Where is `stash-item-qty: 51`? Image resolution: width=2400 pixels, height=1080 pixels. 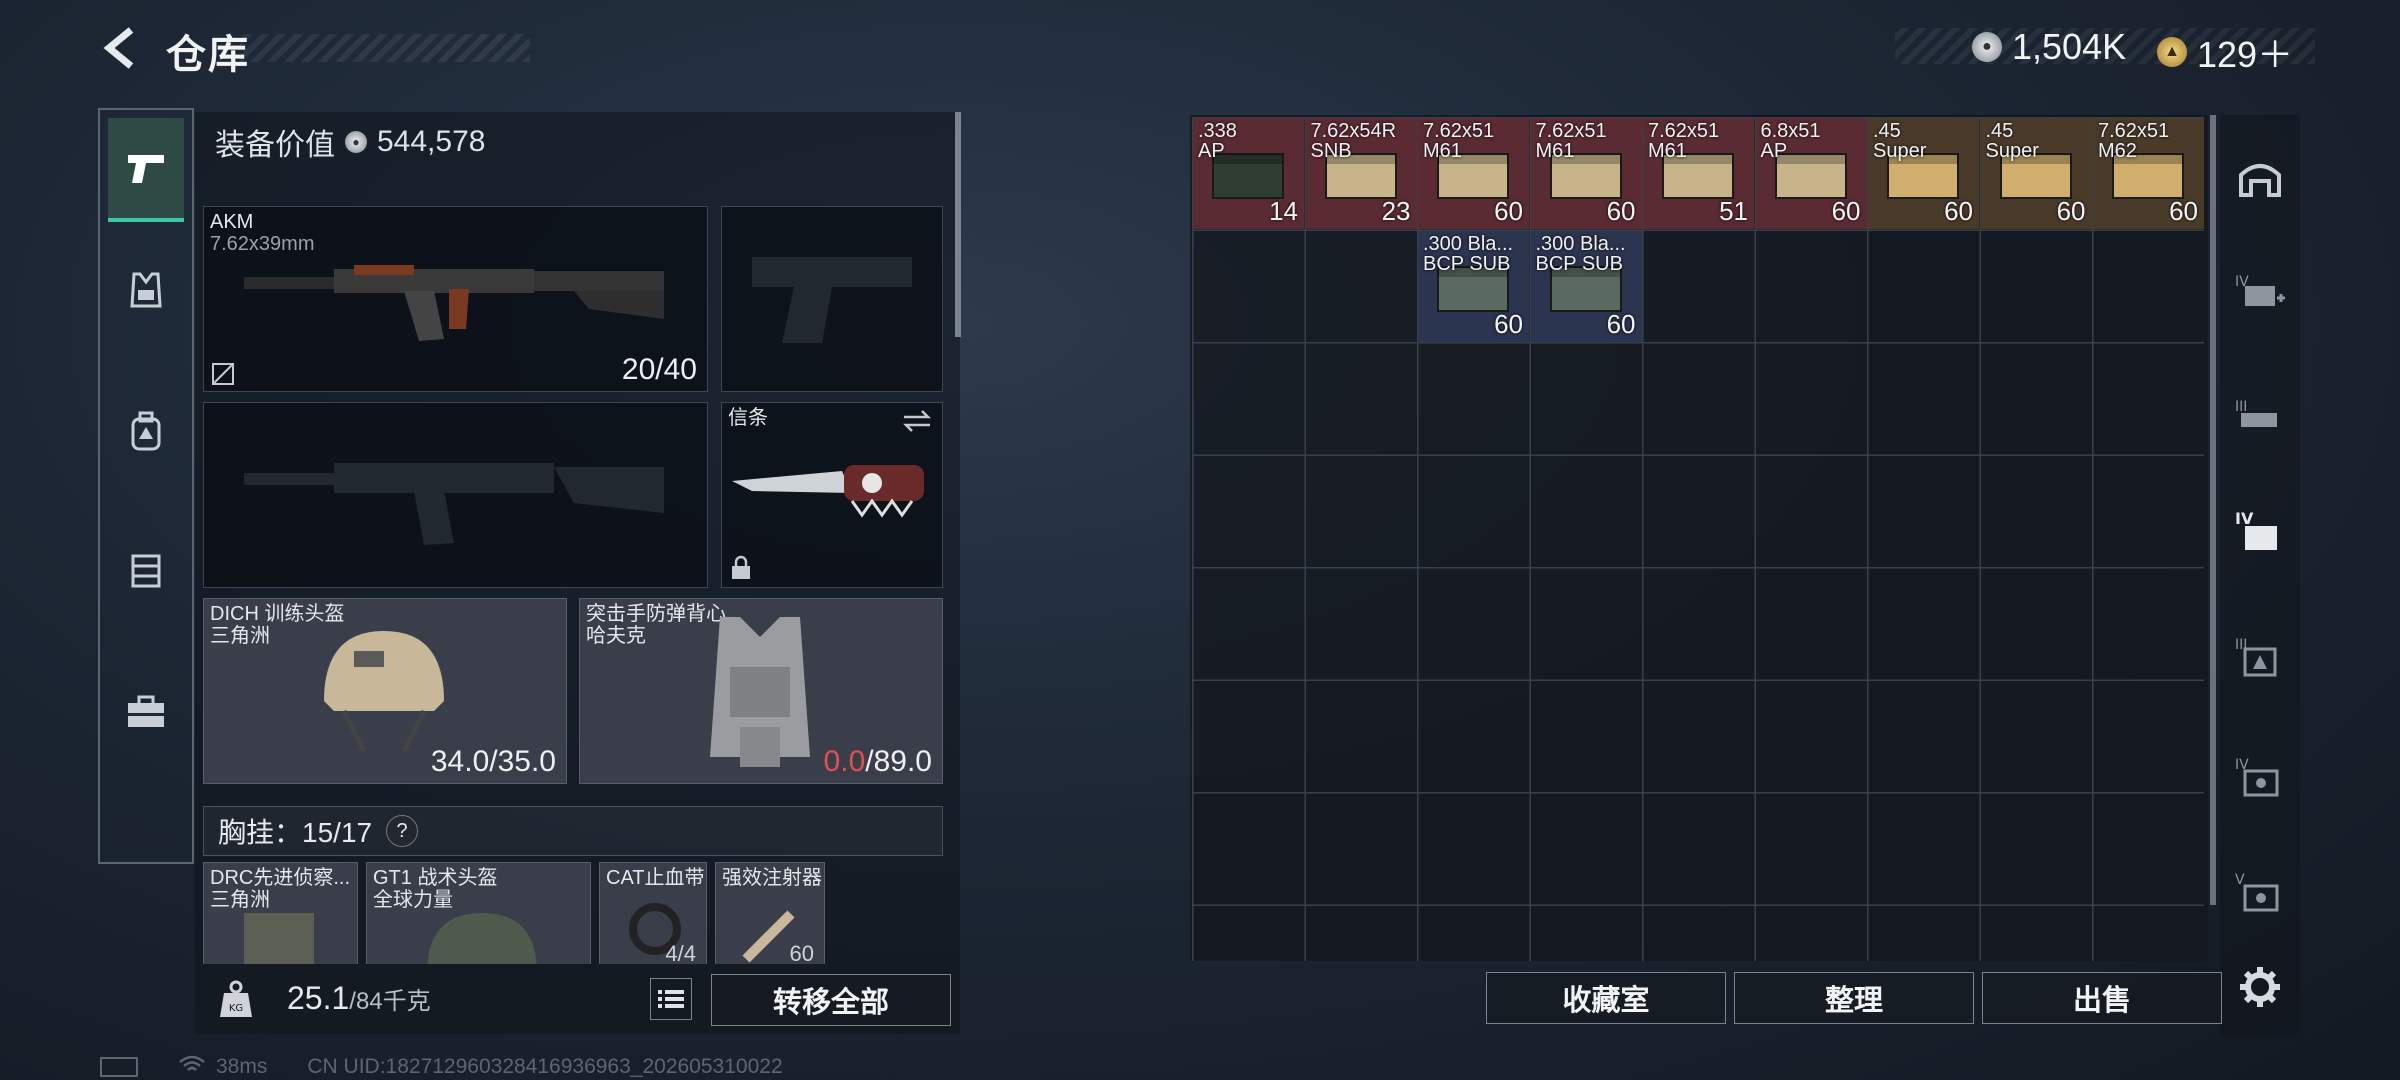 stash-item-qty: 51 is located at coordinates (1733, 211).